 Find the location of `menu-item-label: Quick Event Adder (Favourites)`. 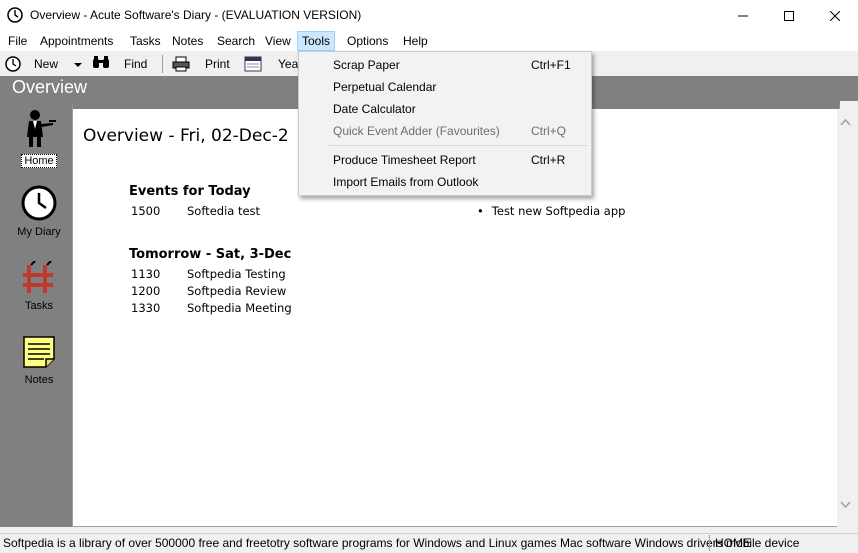

menu-item-label: Quick Event Adder (Favourites) is located at coordinates (416, 131).